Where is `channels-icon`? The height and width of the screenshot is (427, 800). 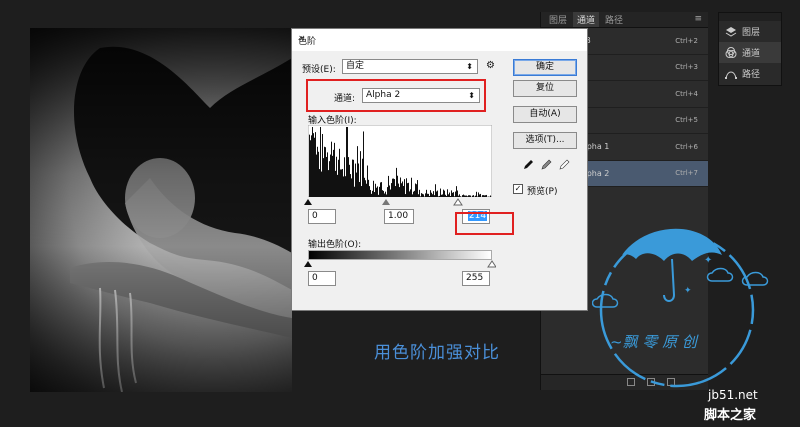 channels-icon is located at coordinates (731, 52).